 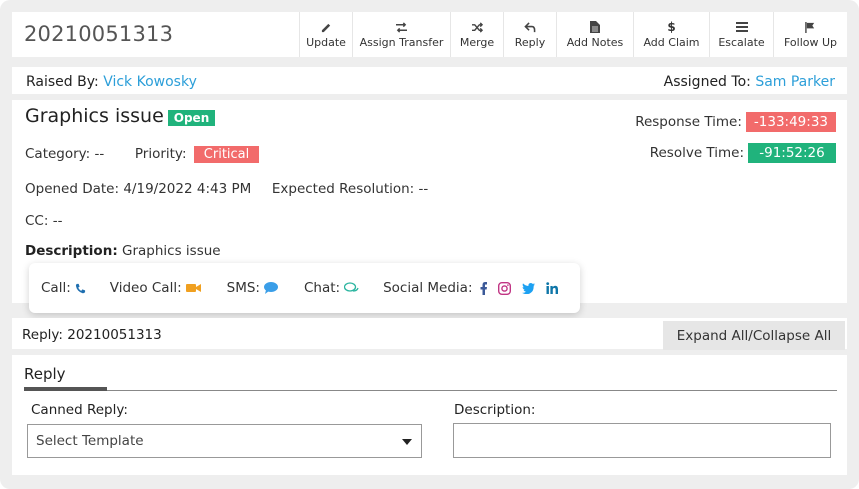 I want to click on escalate-button: Escalate, so click(x=741, y=34).